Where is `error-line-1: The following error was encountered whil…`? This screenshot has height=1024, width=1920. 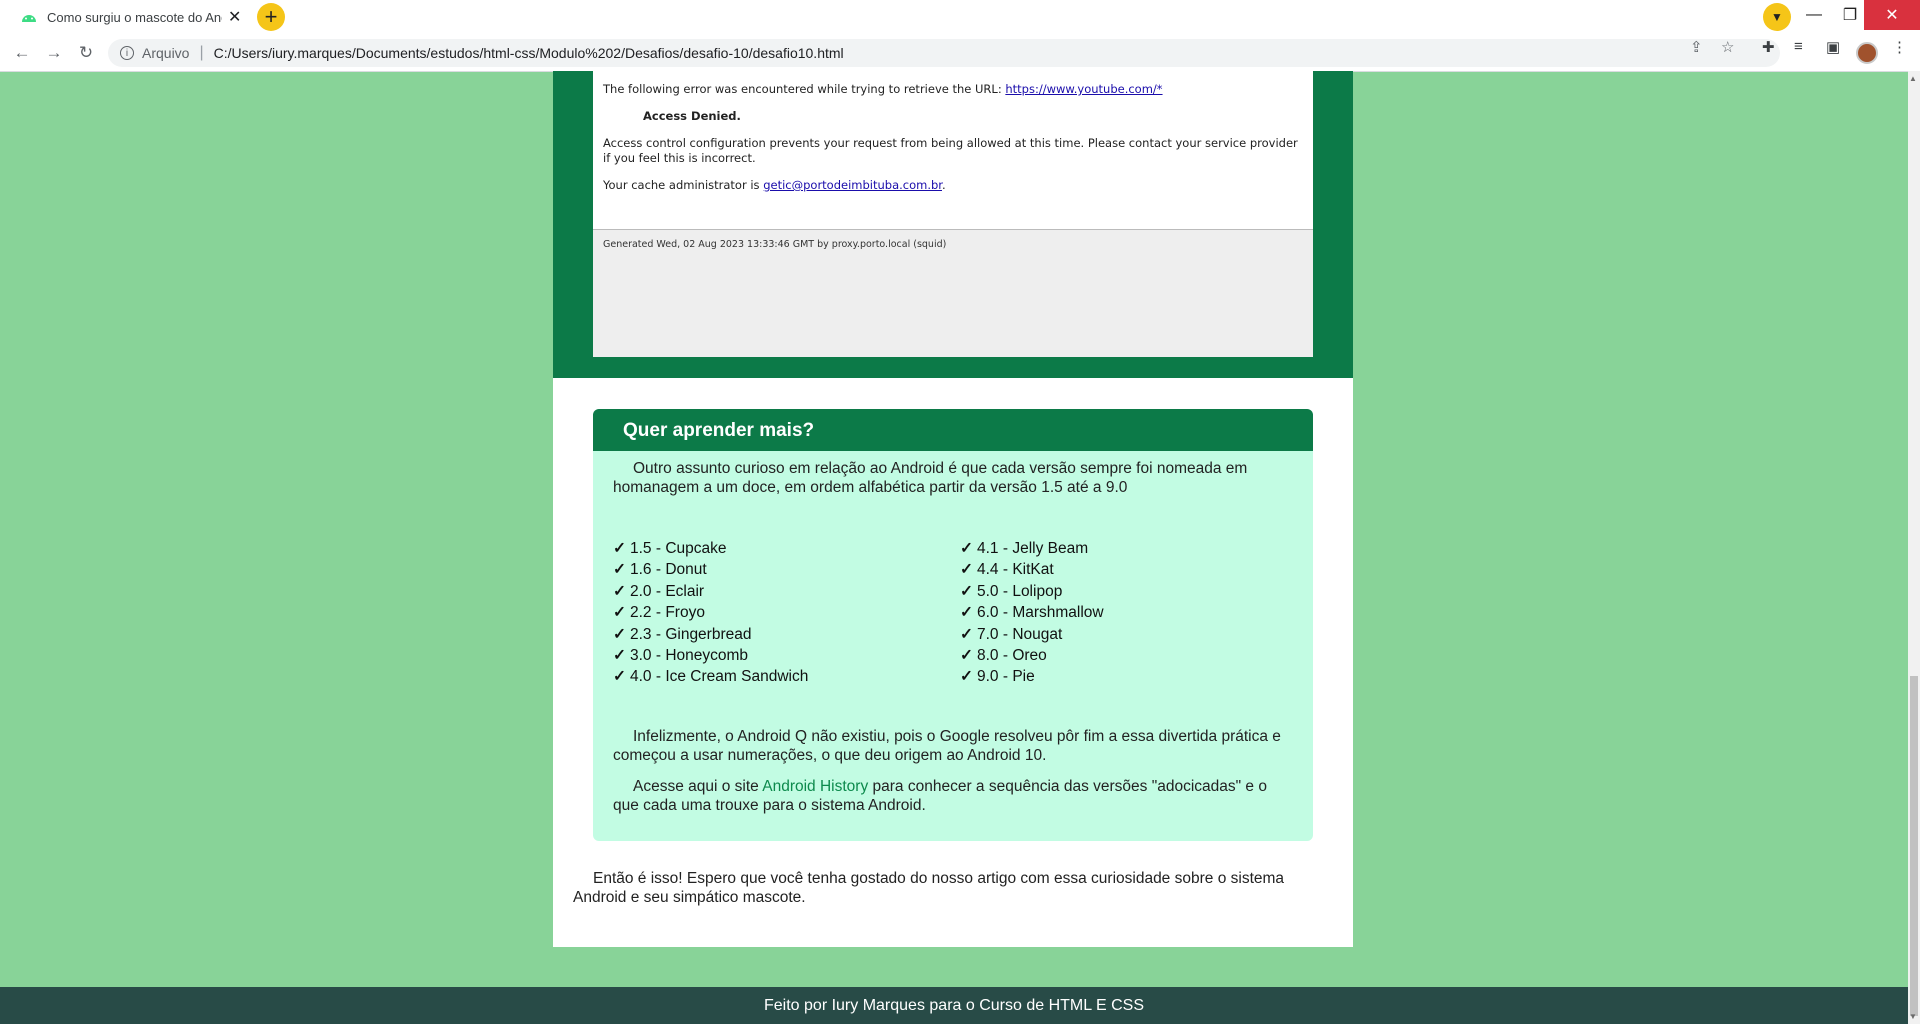
error-line-1: The following error was encountered whil… is located at coordinates (883, 89).